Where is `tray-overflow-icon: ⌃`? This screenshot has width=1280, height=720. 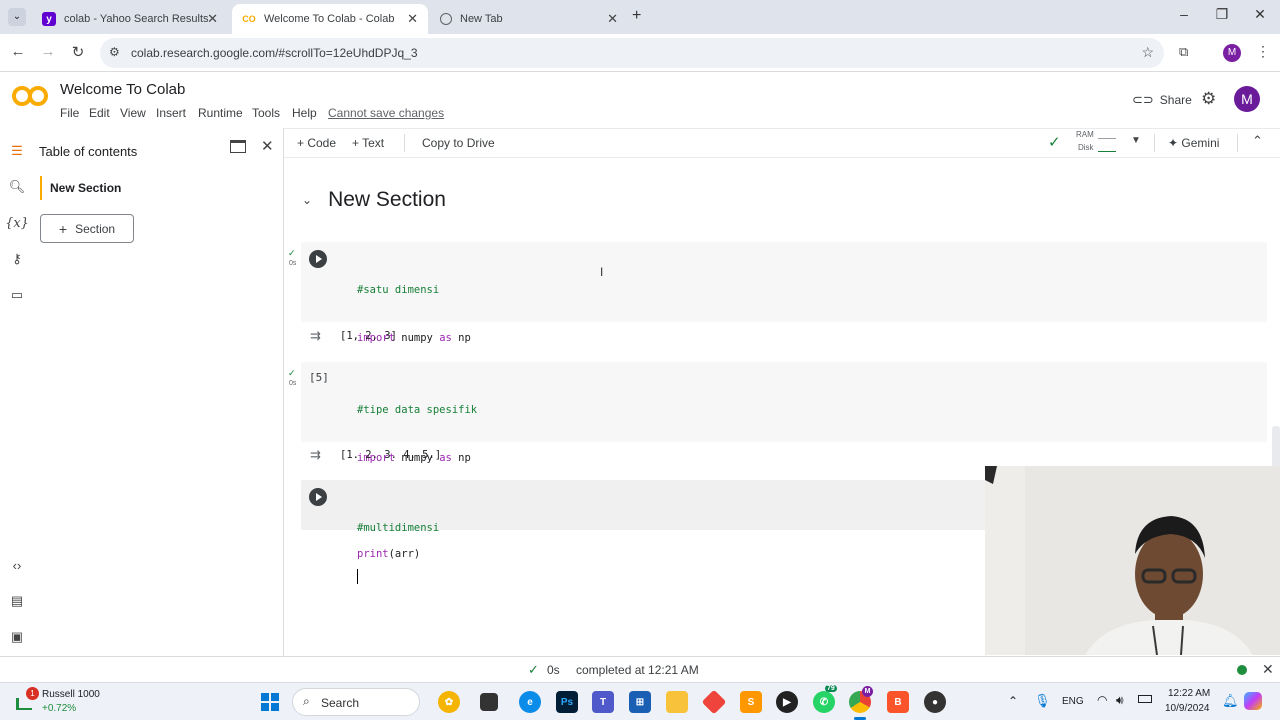 tray-overflow-icon: ⌃ is located at coordinates (1013, 701).